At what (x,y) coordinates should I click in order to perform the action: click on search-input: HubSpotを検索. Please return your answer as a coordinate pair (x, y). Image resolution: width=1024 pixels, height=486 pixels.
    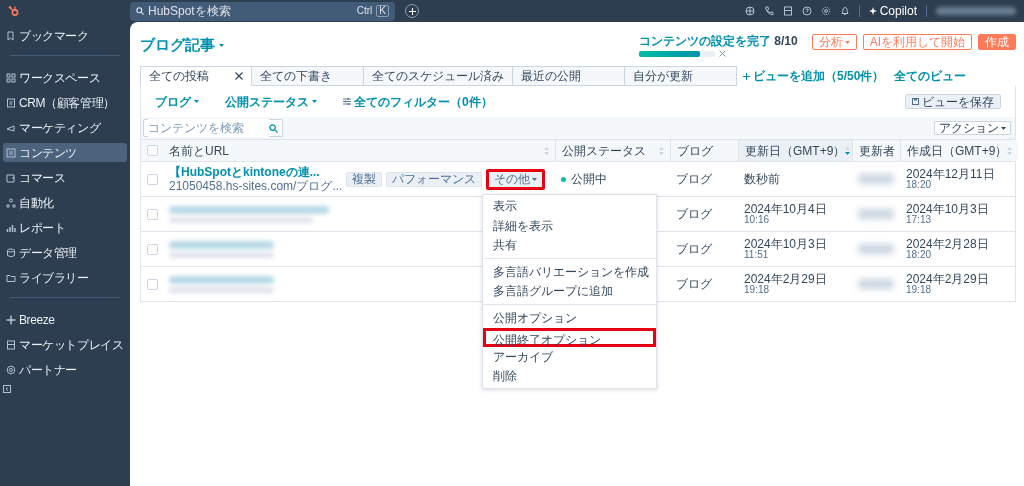
    Looking at the image, I should click on (250, 11).